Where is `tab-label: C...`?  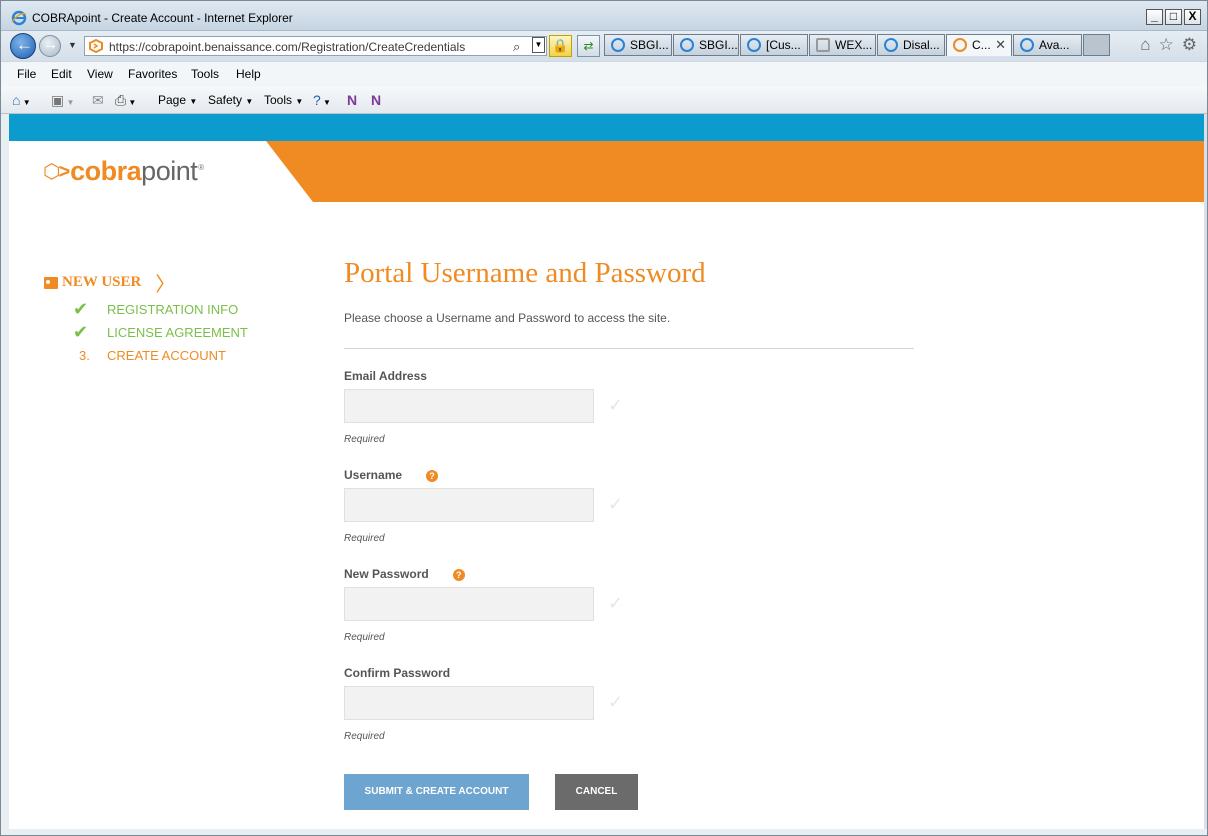
tab-label: C... is located at coordinates (981, 45).